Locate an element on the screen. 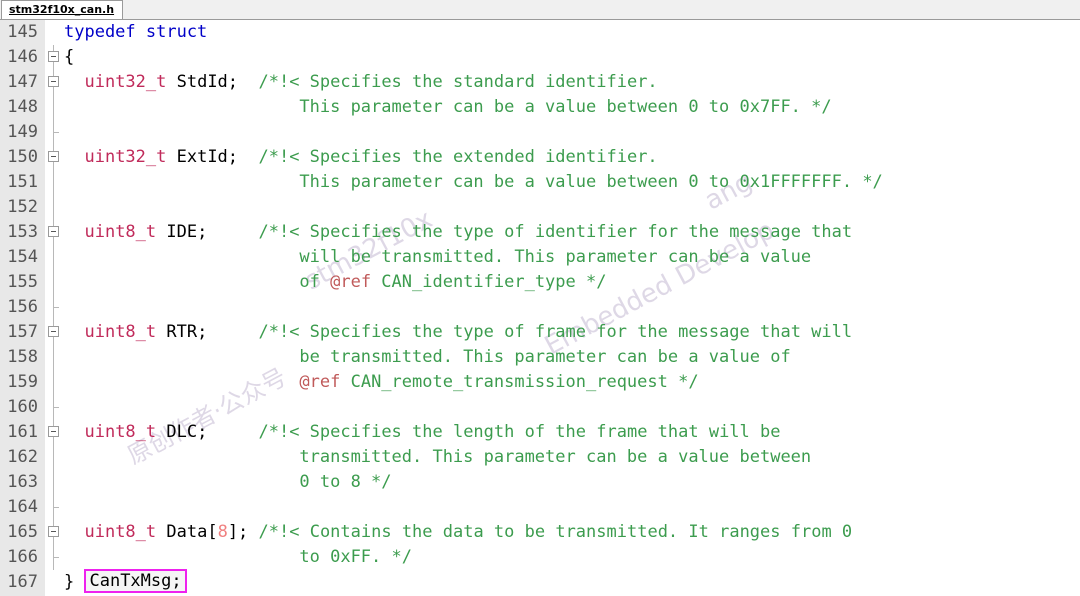 The image size is (1080, 596). line-number: 148 is located at coordinates (22, 107).